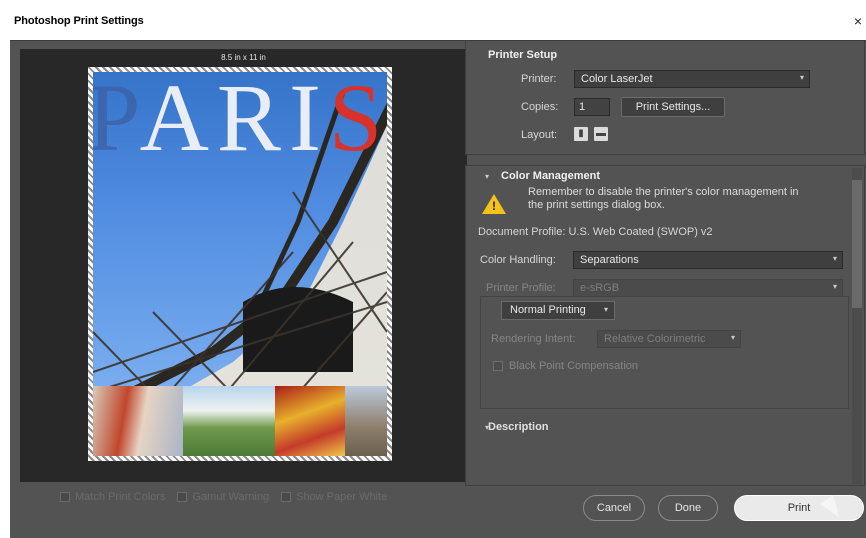 The height and width of the screenshot is (538, 866). Describe the element at coordinates (857, 244) in the screenshot. I see `scrollbar-thumb` at that location.